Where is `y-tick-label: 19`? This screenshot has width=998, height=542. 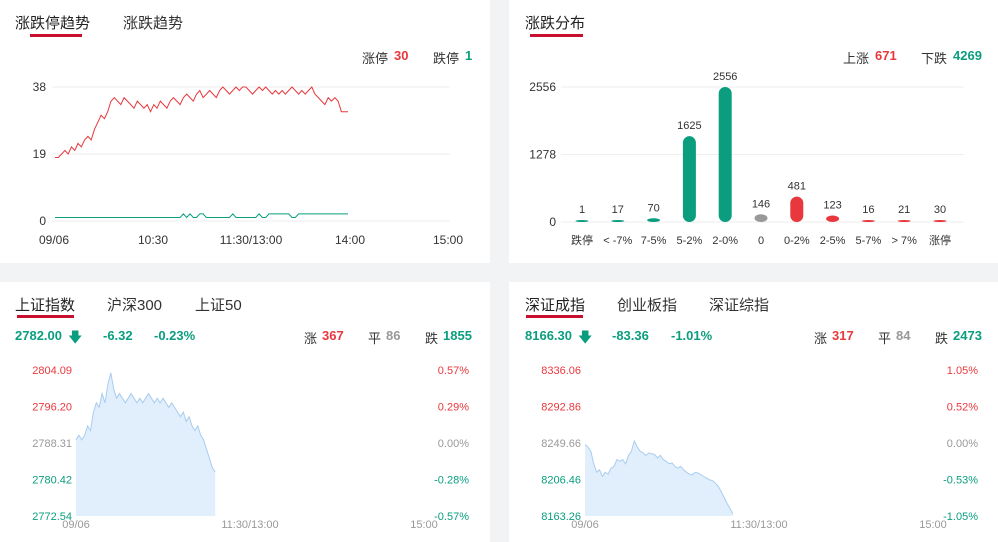 y-tick-label: 19 is located at coordinates (40, 154).